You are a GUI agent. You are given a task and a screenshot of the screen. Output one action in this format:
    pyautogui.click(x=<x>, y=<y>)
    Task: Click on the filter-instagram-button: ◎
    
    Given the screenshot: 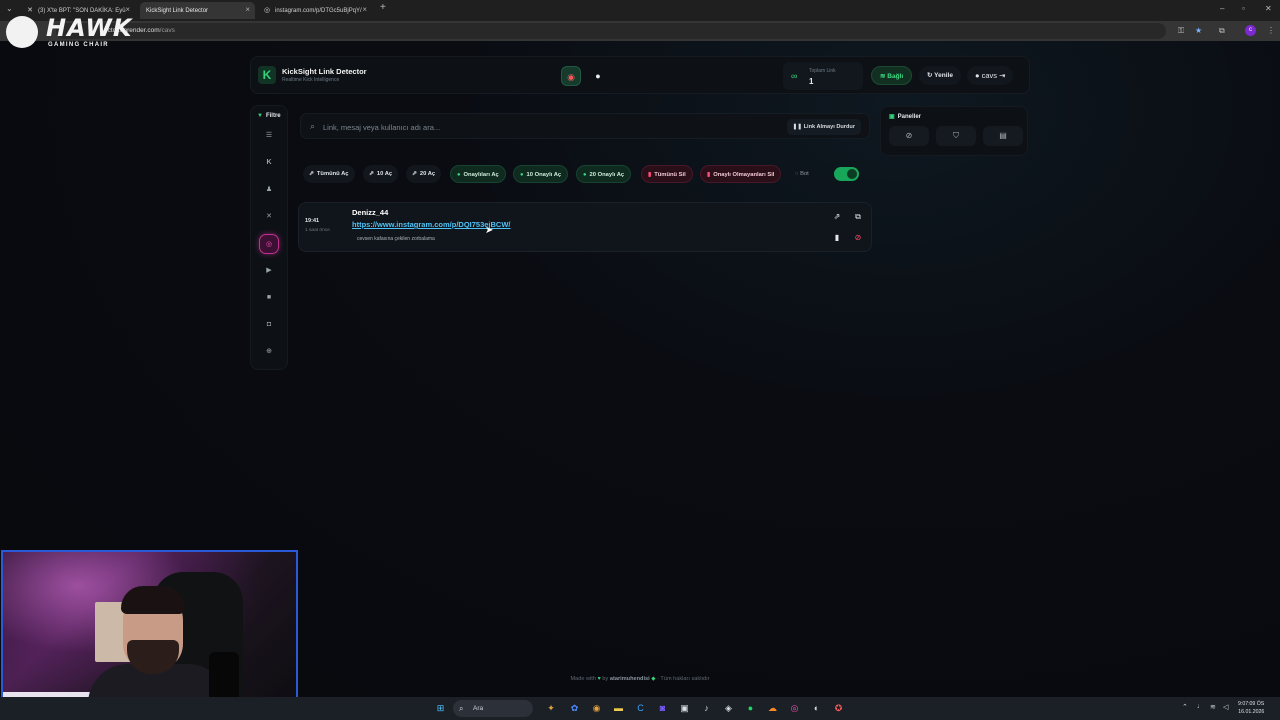 What is the action you would take?
    pyautogui.click(x=269, y=244)
    